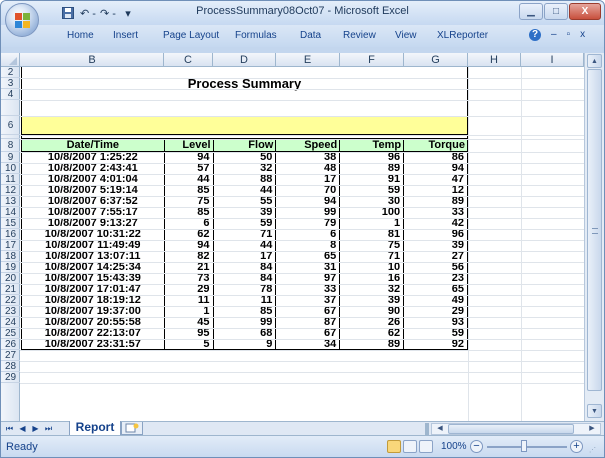 The width and height of the screenshot is (605, 458). I want to click on cell-datetime: 10/8/2007 5:19:14, so click(93, 190).